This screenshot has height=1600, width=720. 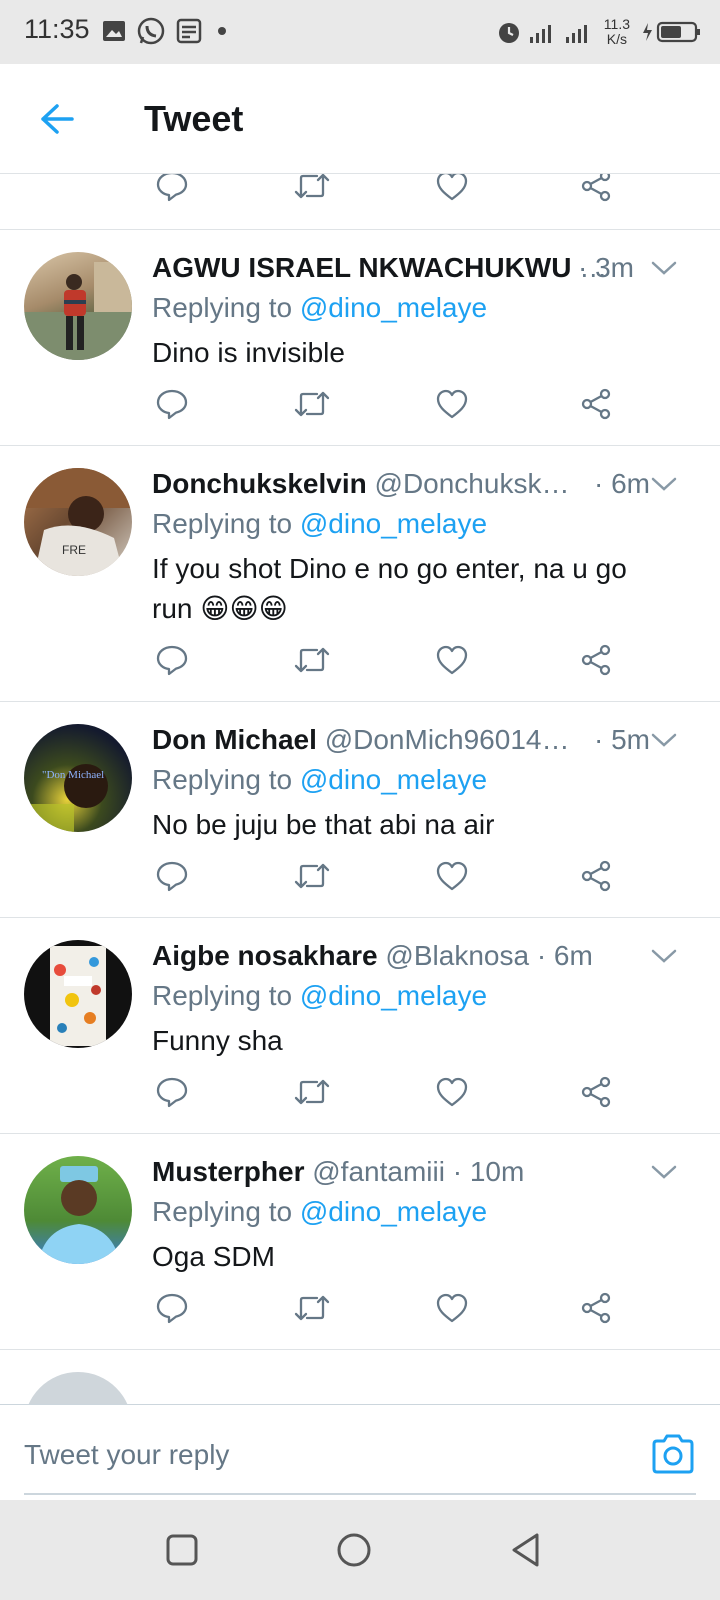 What do you see at coordinates (576, 34) in the screenshot?
I see `signal-4g-icon` at bounding box center [576, 34].